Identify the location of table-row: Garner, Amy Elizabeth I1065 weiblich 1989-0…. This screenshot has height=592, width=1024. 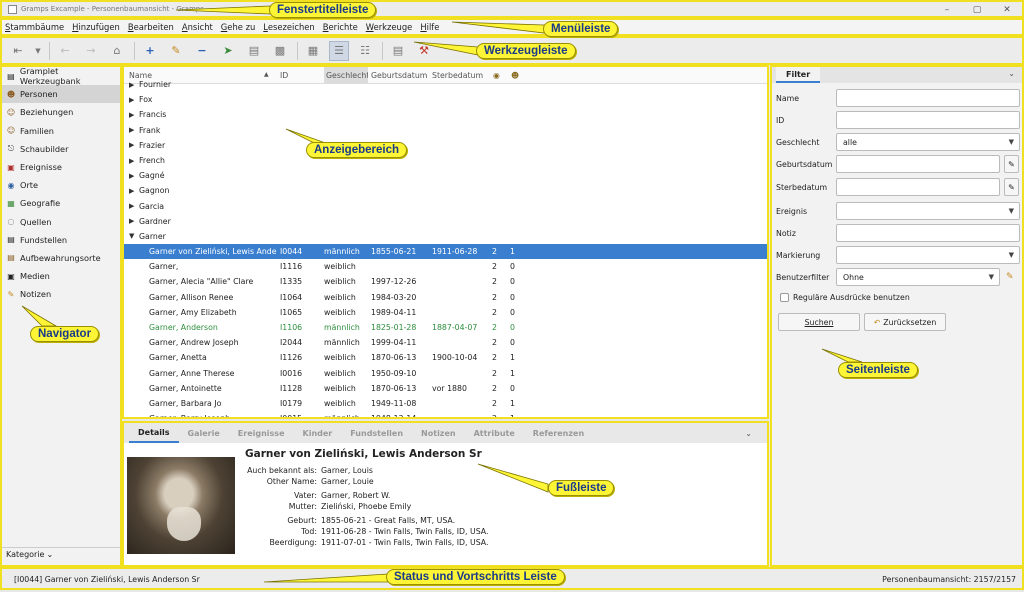
(445, 312).